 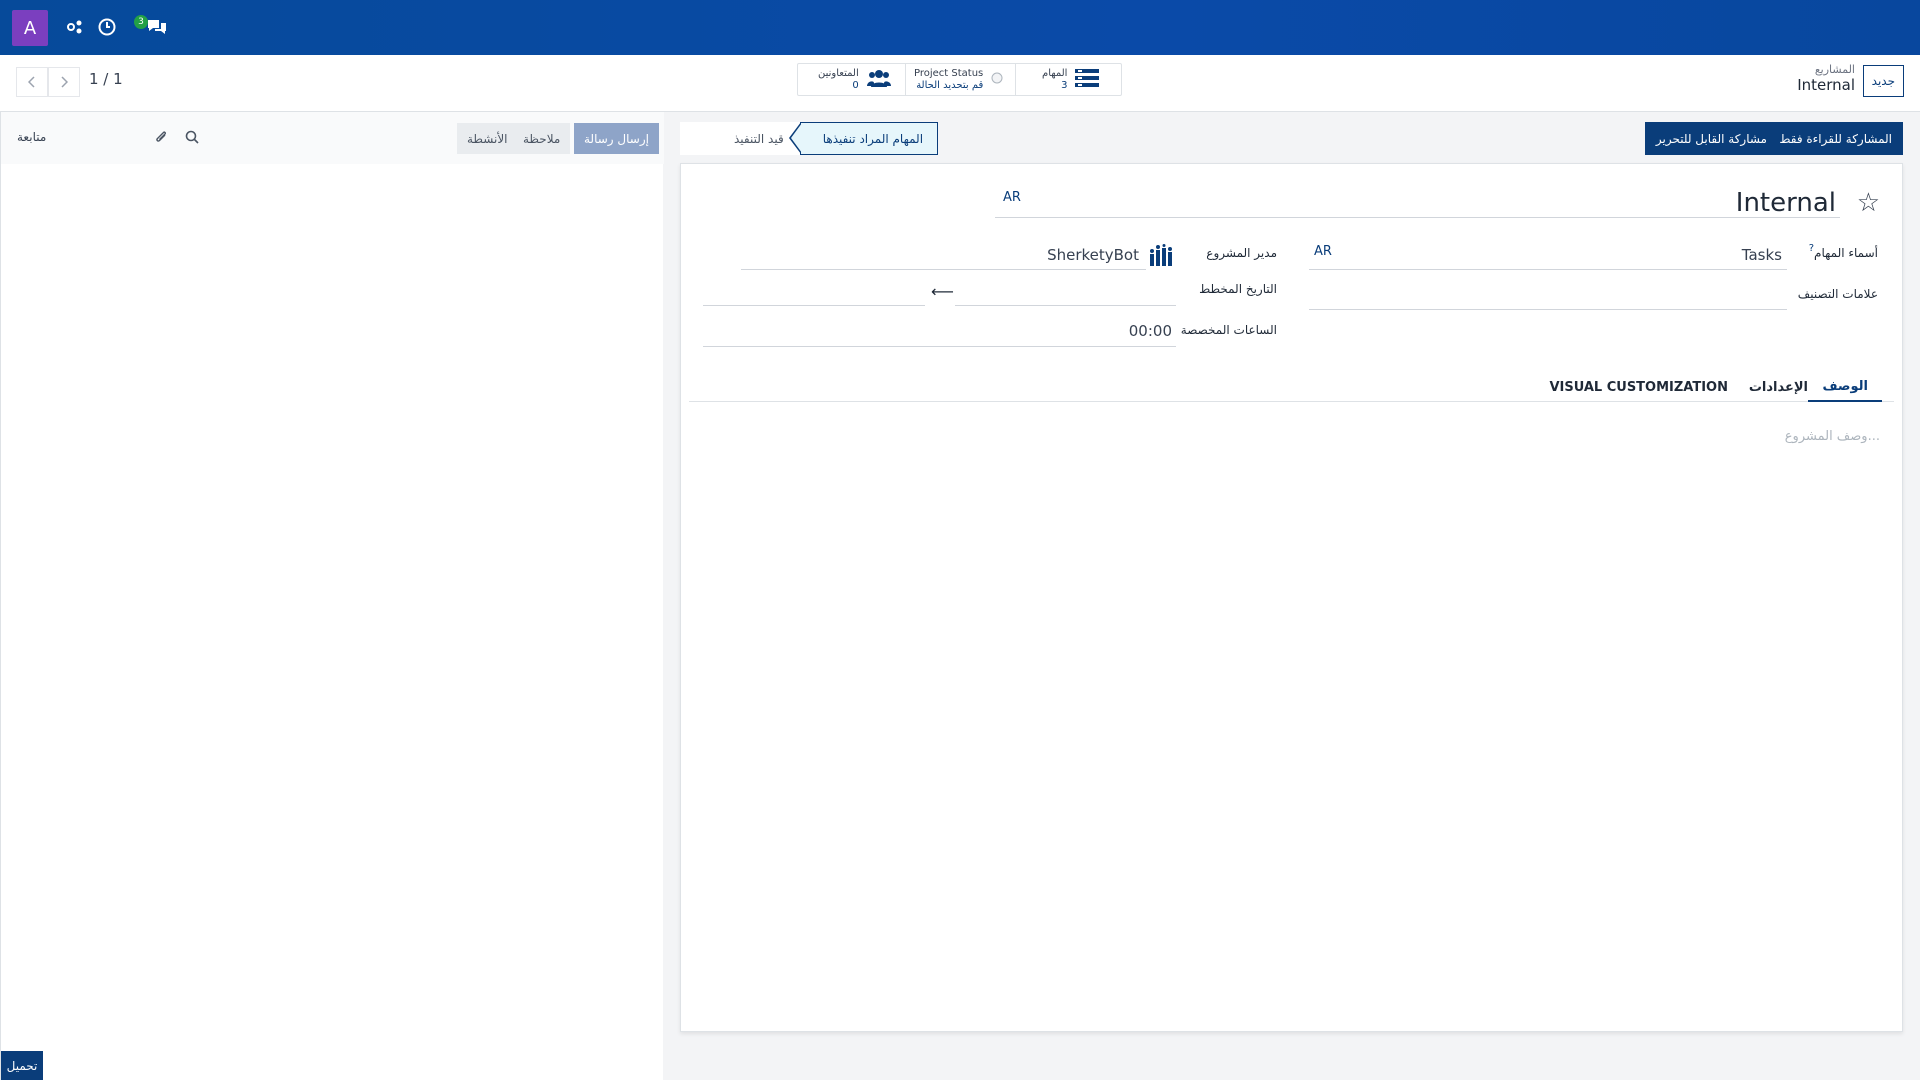 I want to click on star-icon: ☆, so click(x=1868, y=203).